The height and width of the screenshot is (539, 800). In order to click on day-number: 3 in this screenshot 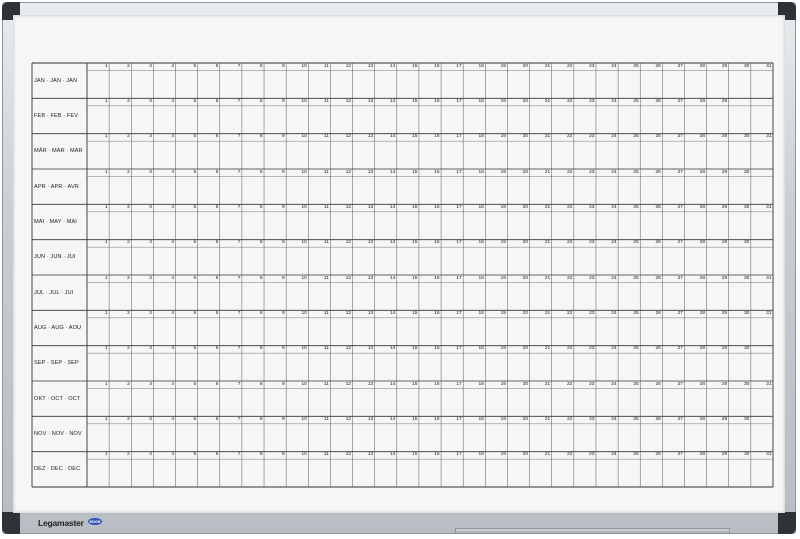, I will do `click(150, 66)`.